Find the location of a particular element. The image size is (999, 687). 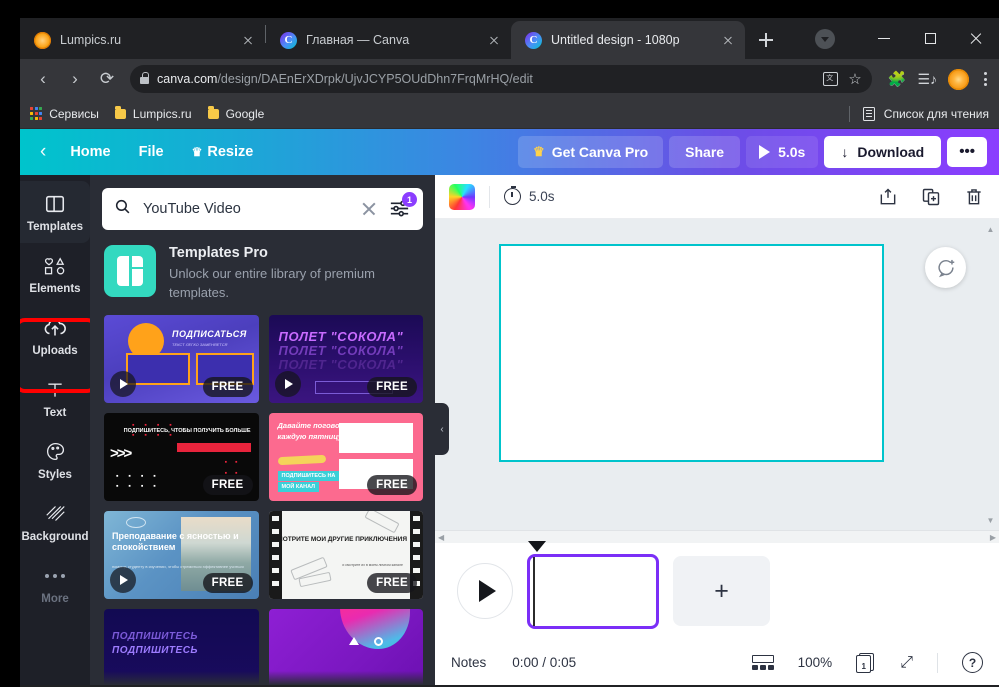

home-button: Home is located at coordinates (90, 152).